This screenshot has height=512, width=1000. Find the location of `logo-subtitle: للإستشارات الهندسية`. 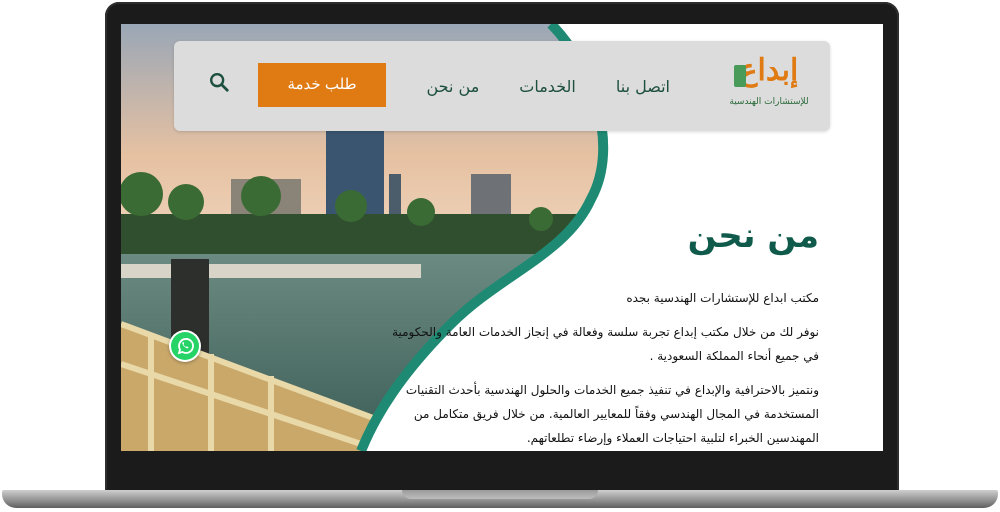

logo-subtitle: للإستشارات الهندسية is located at coordinates (769, 102).